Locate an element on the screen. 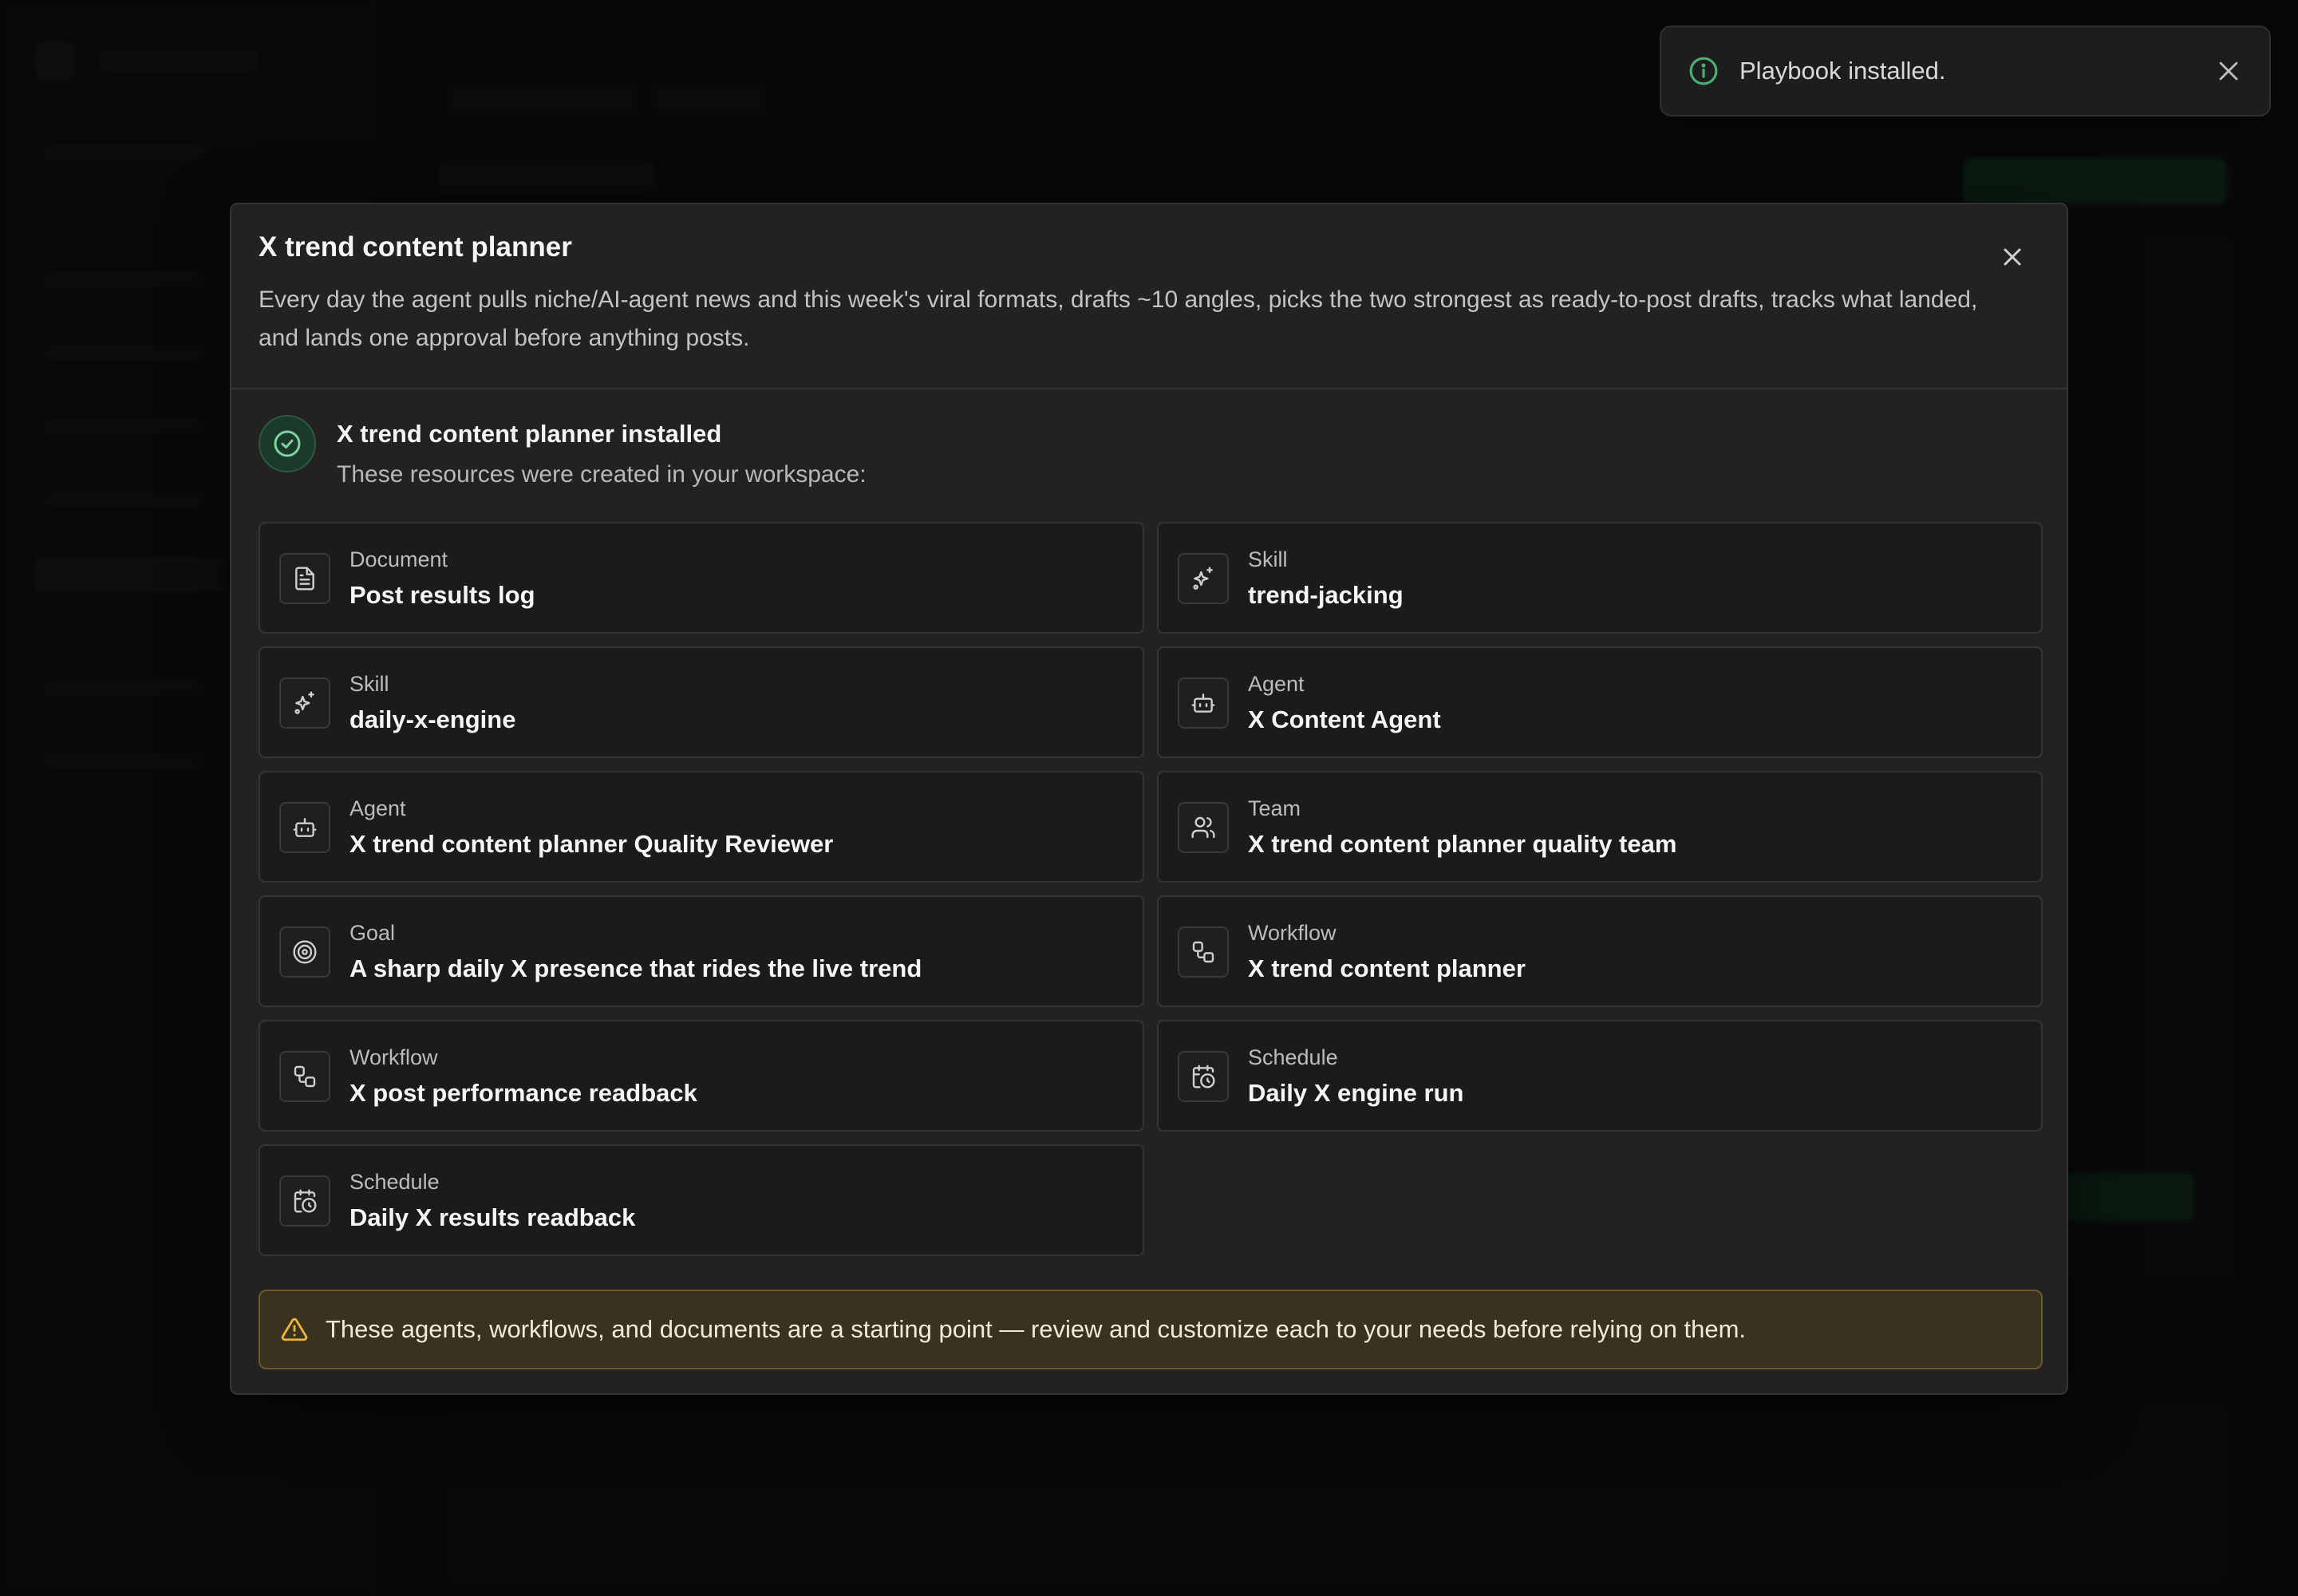 Image resolution: width=2298 pixels, height=1596 pixels. dialog-title: X trend content planner is located at coordinates (416, 247).